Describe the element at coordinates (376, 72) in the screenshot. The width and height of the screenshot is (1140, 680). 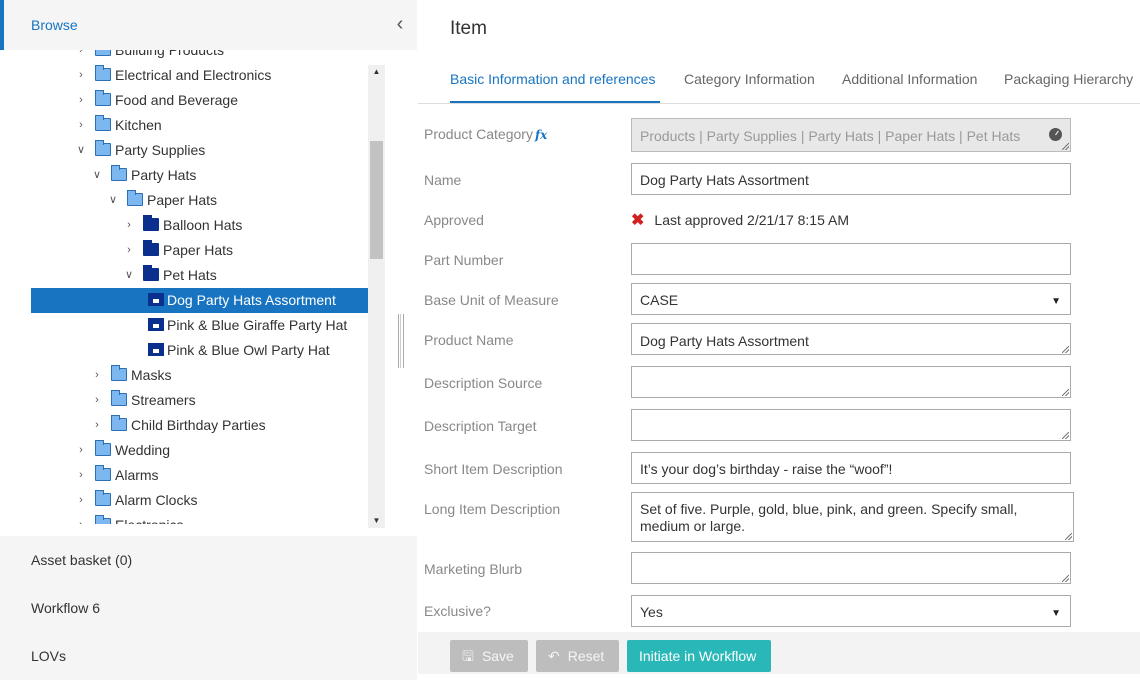
I see `scroll-up-icon: ▲` at that location.